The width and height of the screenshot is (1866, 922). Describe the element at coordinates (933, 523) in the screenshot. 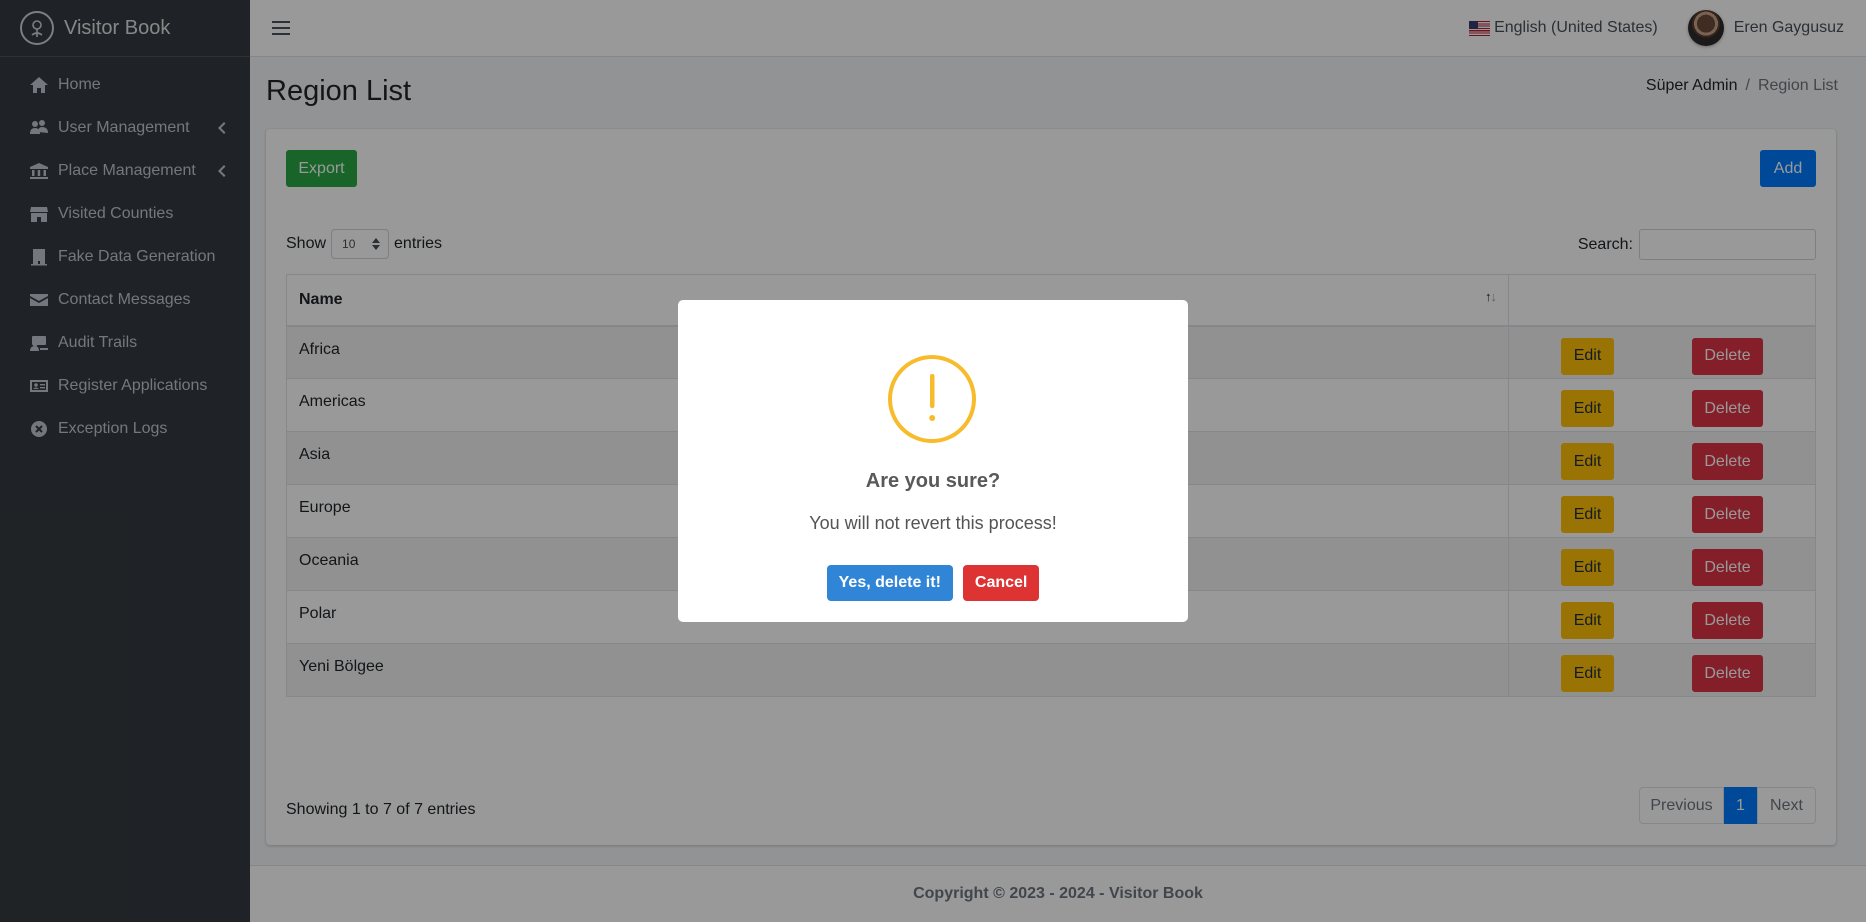

I see `dialog-text: You will not revert this process!` at that location.